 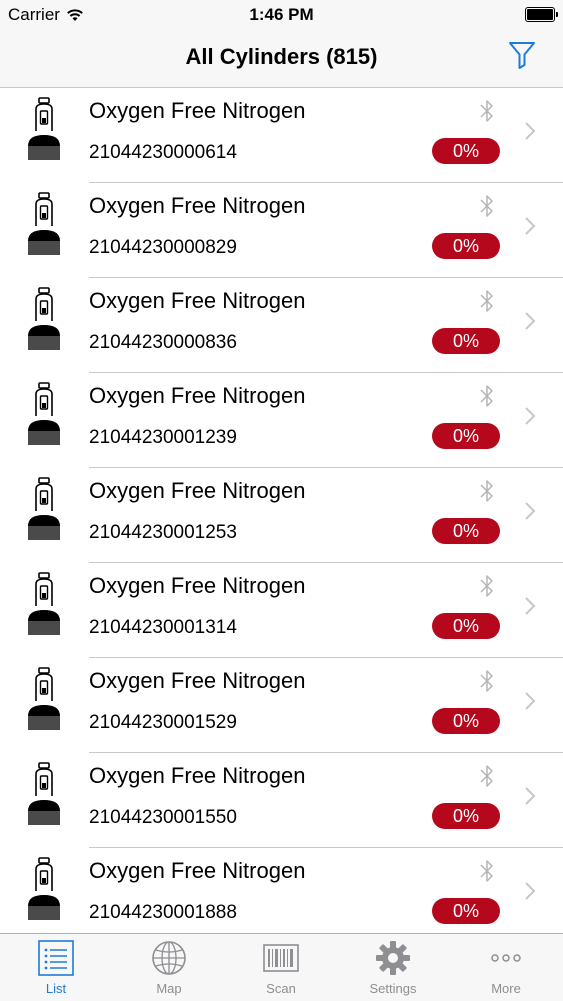 I want to click on list-icon, so click(x=56, y=958).